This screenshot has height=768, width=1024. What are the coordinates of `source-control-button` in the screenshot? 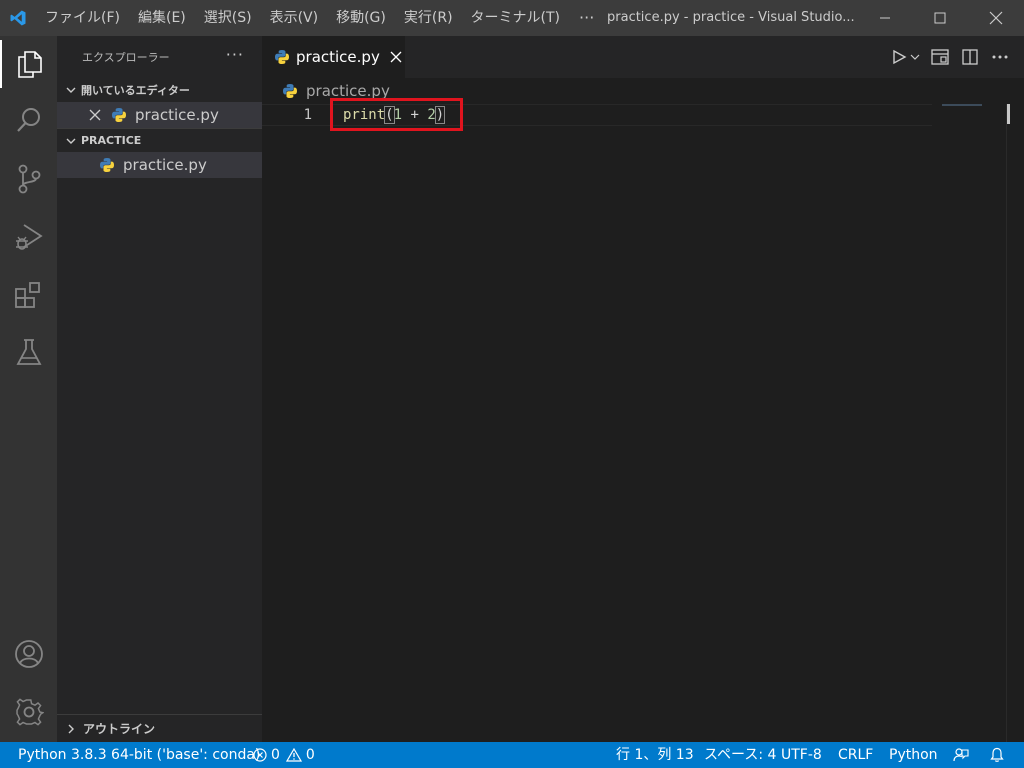 It's located at (28, 179).